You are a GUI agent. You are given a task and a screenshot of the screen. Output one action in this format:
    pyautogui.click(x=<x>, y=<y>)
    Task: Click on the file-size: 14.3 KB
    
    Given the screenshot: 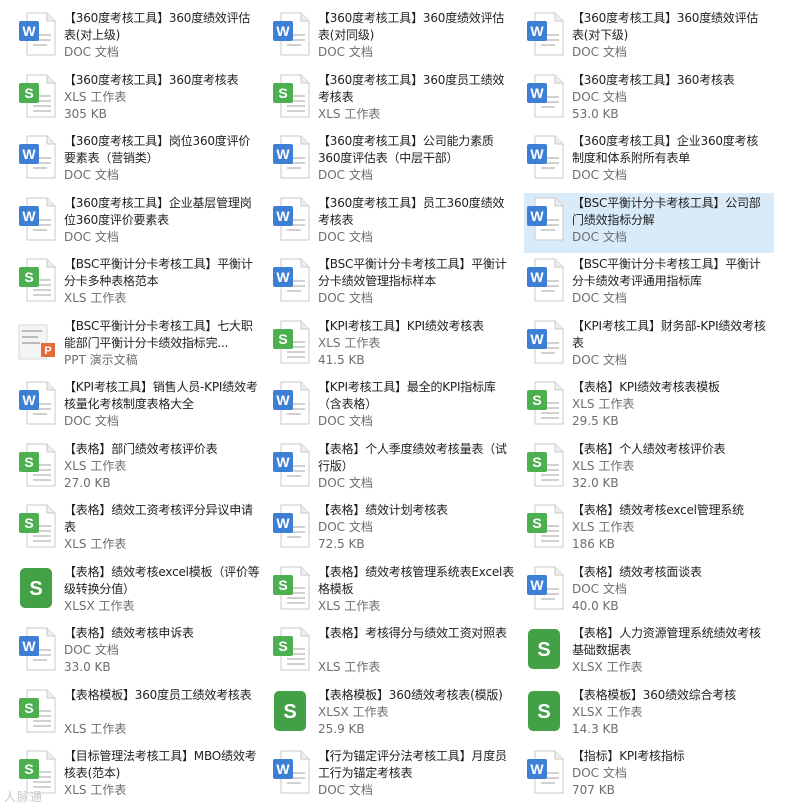 What is the action you would take?
    pyautogui.click(x=595, y=728)
    